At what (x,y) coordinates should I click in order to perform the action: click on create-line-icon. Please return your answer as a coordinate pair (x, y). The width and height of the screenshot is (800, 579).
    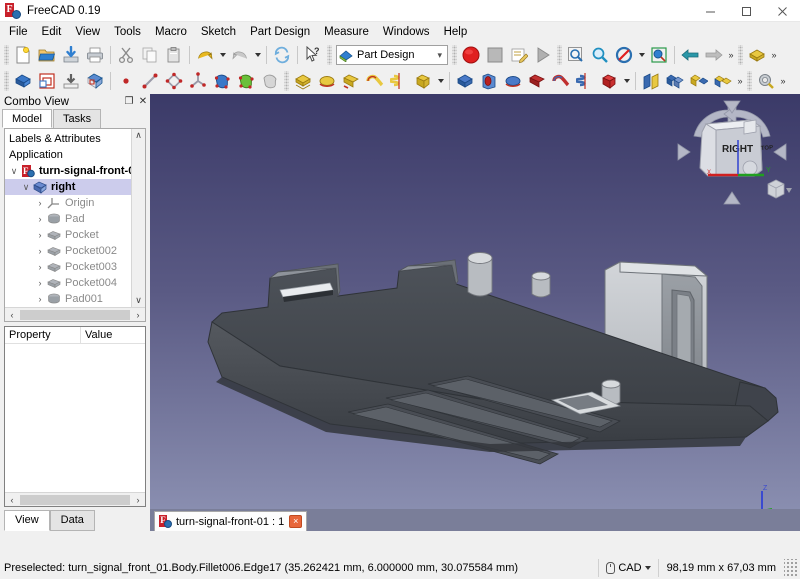
    Looking at the image, I should click on (150, 81).